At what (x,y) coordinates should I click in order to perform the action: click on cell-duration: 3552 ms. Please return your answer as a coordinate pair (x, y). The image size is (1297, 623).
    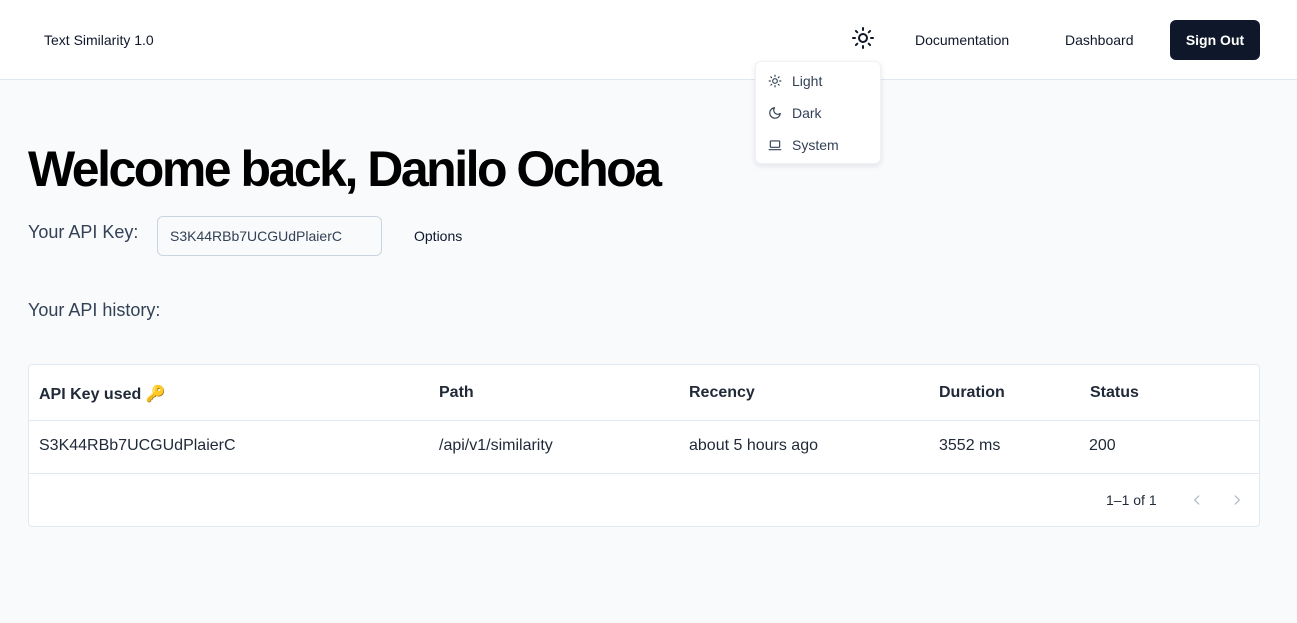
    Looking at the image, I should click on (970, 445).